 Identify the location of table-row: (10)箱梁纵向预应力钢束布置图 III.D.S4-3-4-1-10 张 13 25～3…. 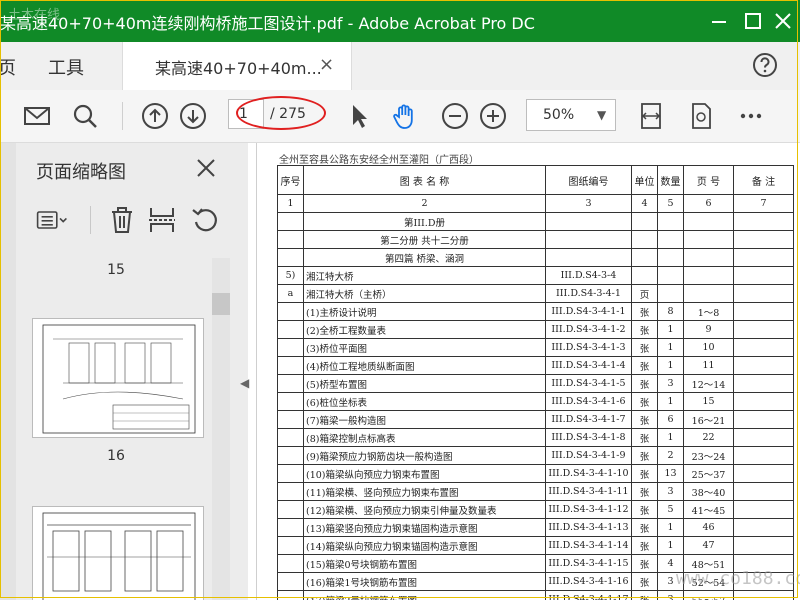
(535, 473).